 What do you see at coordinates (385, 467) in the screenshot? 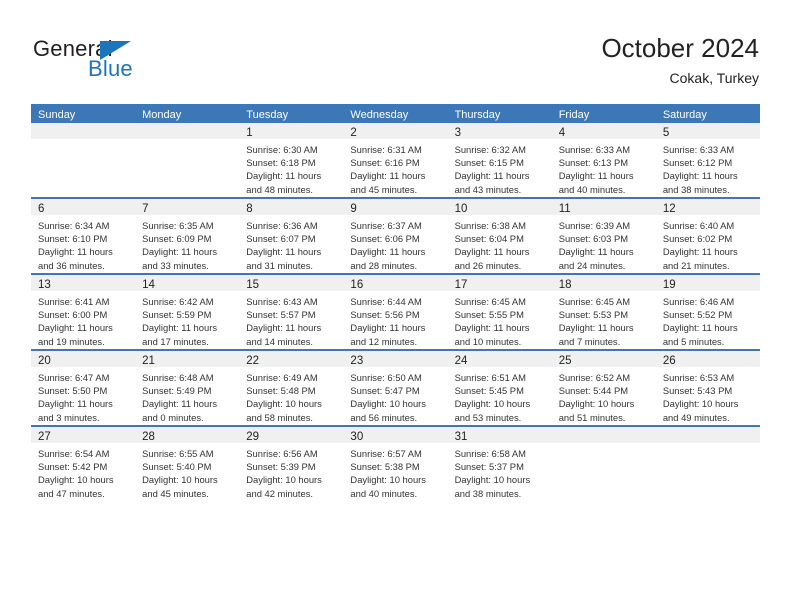
I see `day-sunset-text: Sunset: 5:38 PM` at bounding box center [385, 467].